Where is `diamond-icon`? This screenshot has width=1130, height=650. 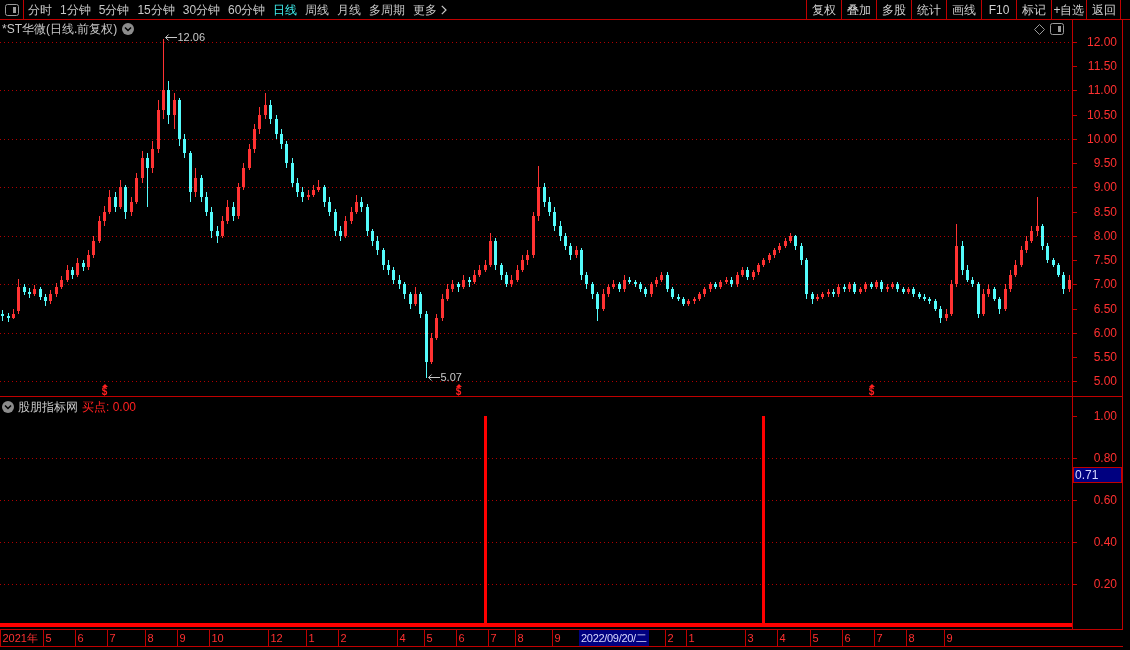 diamond-icon is located at coordinates (1039, 29).